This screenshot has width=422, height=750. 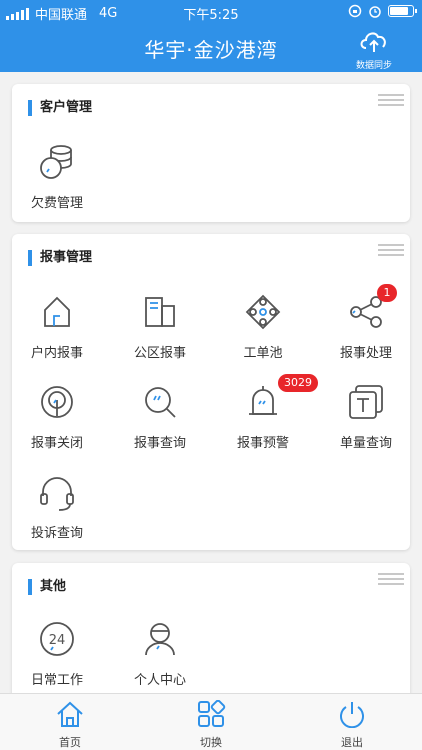 What do you see at coordinates (57, 162) in the screenshot?
I see `coins-icon` at bounding box center [57, 162].